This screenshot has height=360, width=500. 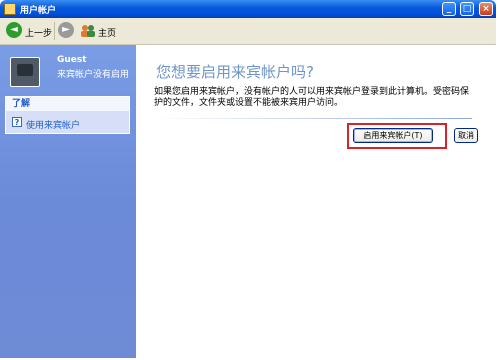 I want to click on cancel-button: 取消, so click(x=466, y=135).